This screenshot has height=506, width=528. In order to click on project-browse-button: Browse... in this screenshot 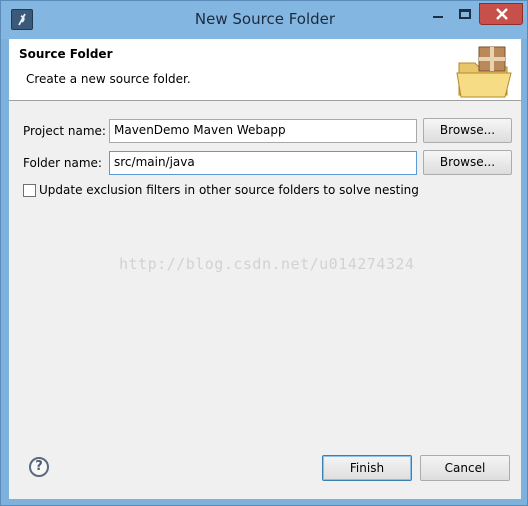, I will do `click(467, 130)`.